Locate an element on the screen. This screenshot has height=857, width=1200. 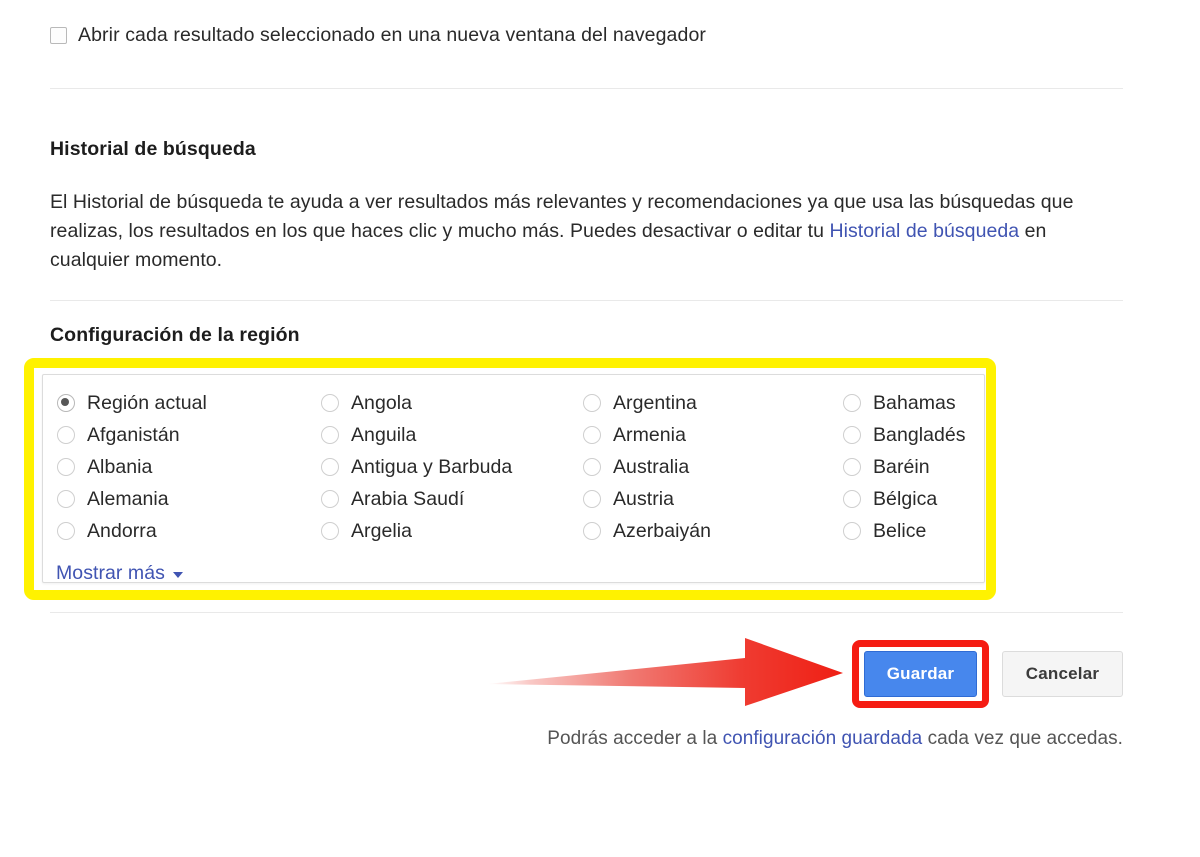
right-arrow-icon is located at coordinates (665, 672).